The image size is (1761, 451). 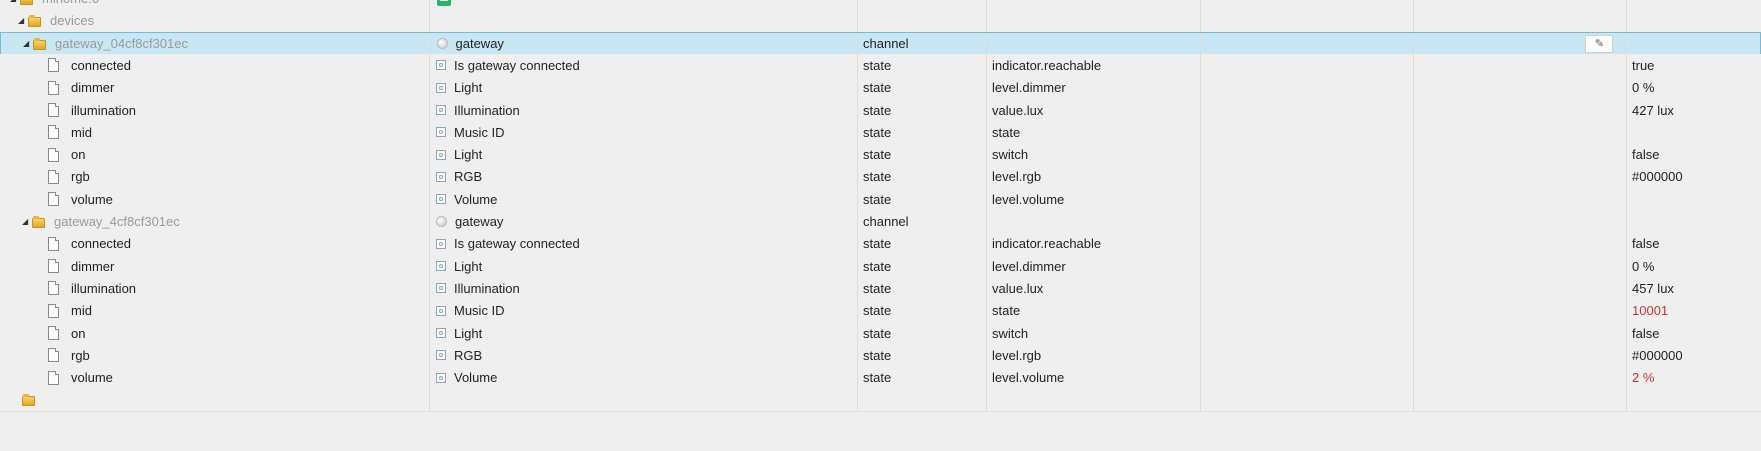 I want to click on column-cell-6: false, so click(x=1694, y=333).